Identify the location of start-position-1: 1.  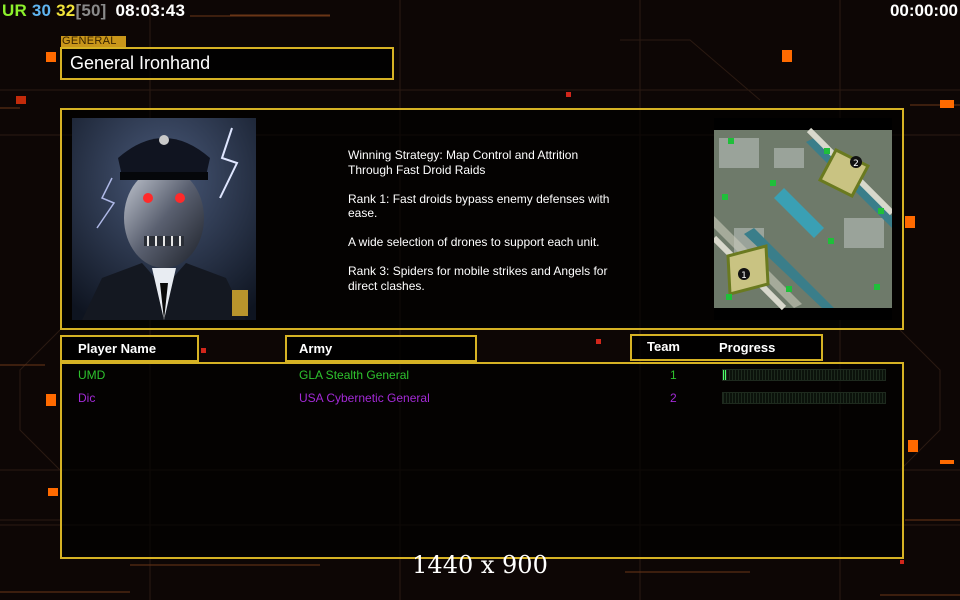
(744, 276).